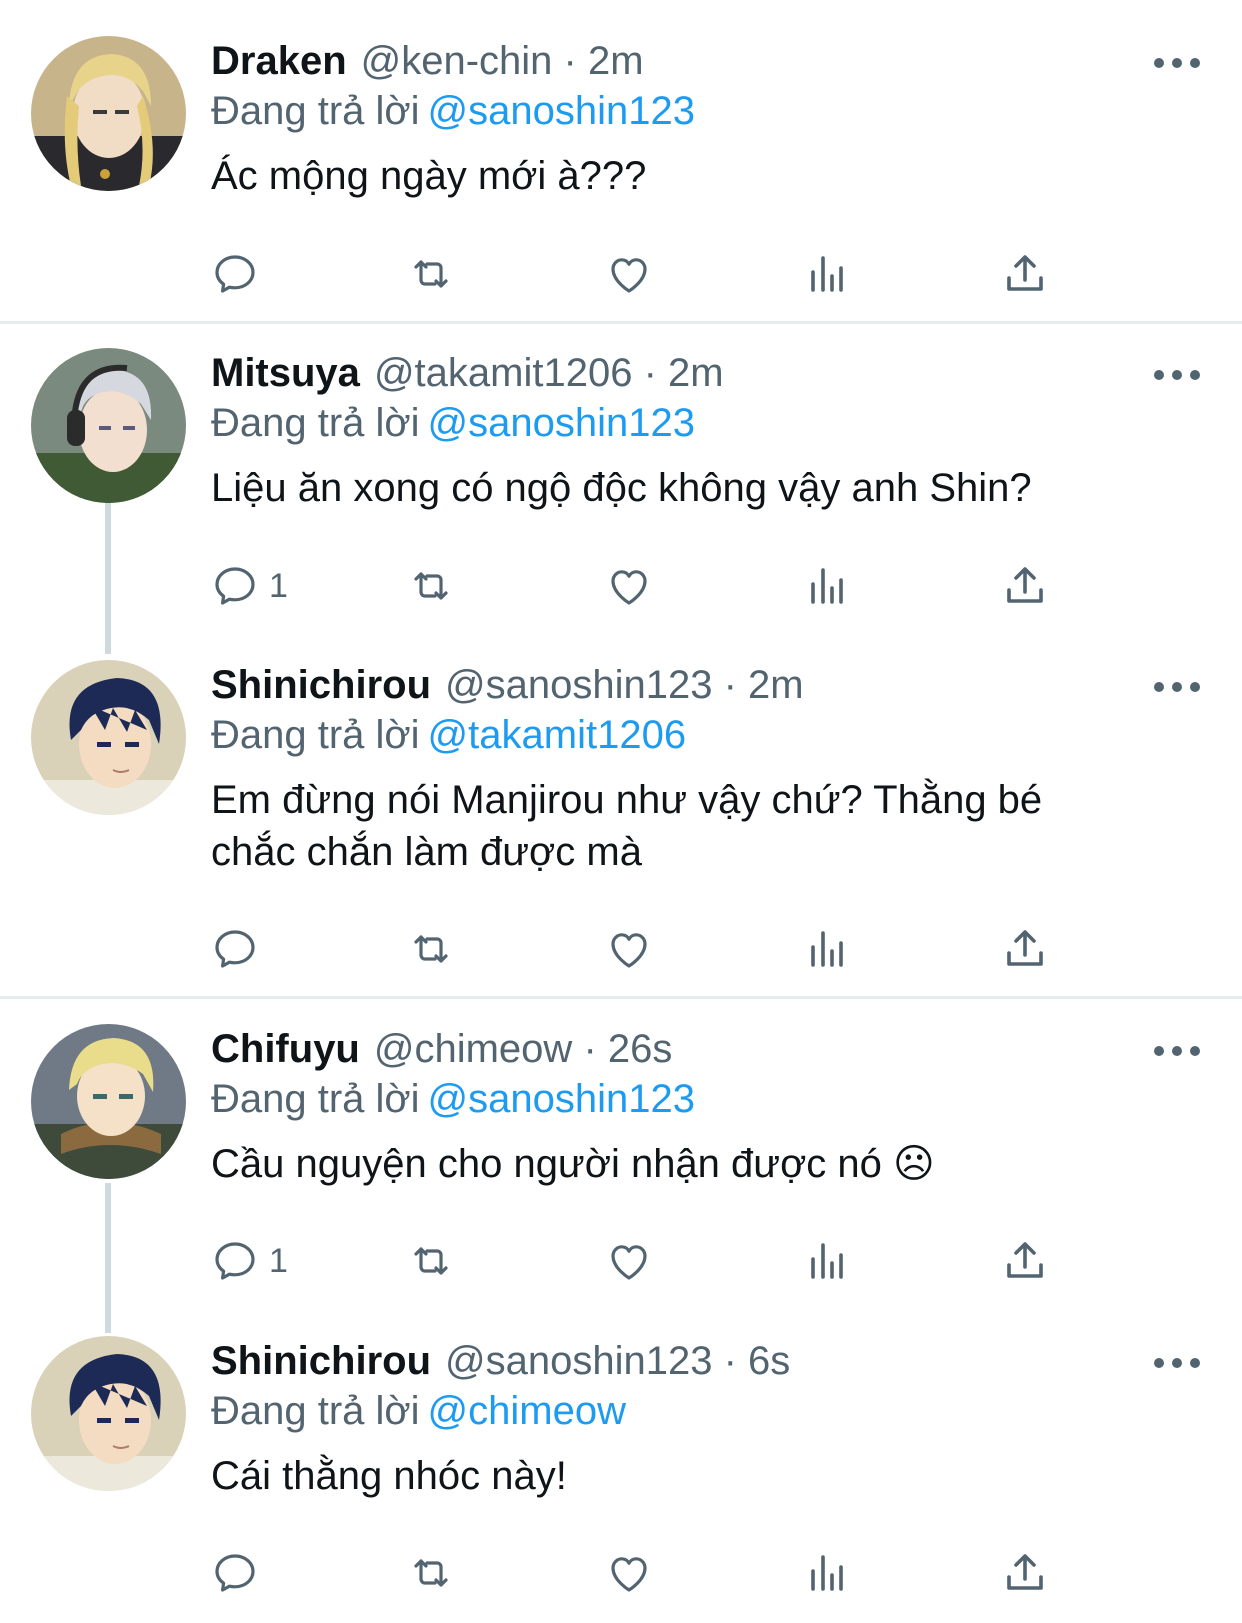 This screenshot has width=1242, height=1623. I want to click on reply-prefix: Đang trả lời, so click(315, 735).